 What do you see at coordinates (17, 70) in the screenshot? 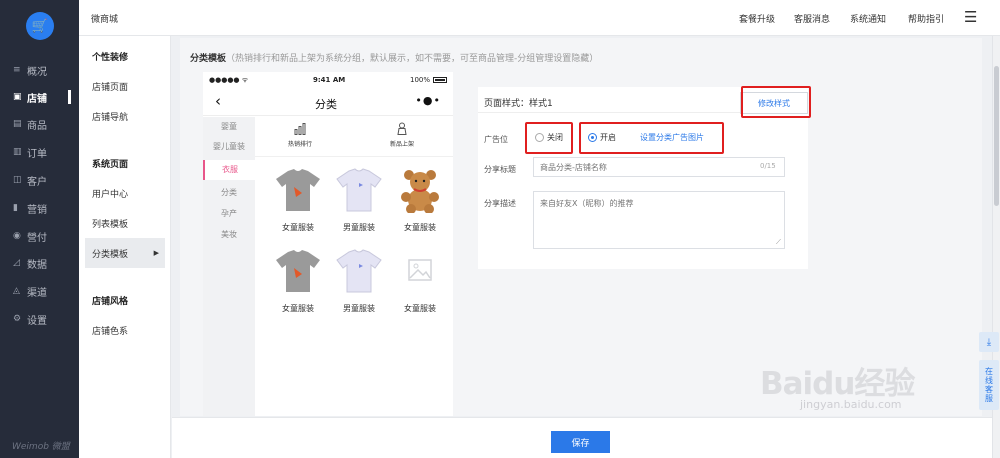
I see `overview-icon: ≡` at bounding box center [17, 70].